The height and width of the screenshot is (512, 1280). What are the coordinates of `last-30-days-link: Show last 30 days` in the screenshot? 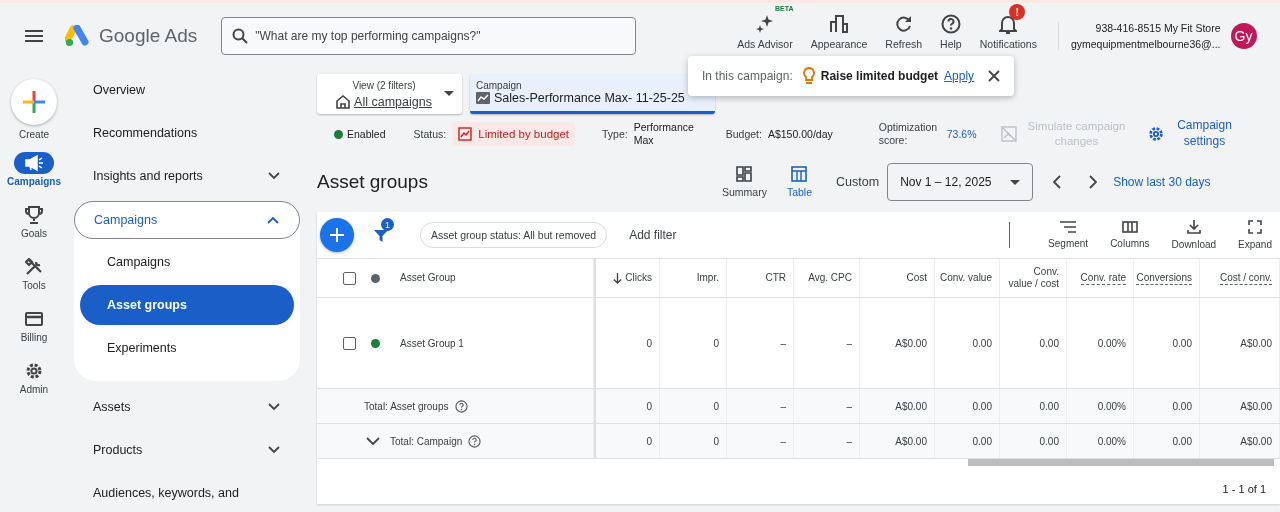 It's located at (1162, 182).